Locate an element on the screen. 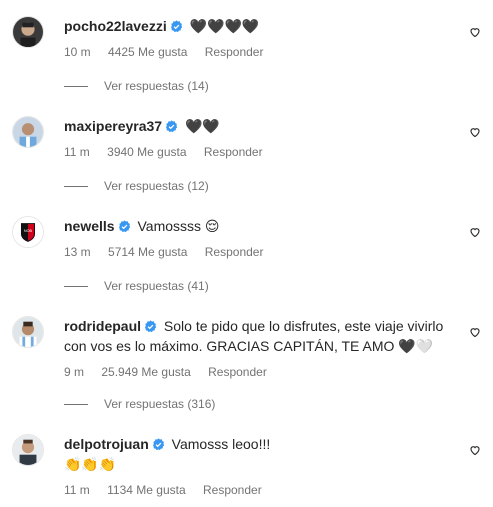 This screenshot has width=493, height=507. comment-text-line: pocho22lavezzi 🖤🖤🖤🖤 is located at coordinates (258, 26).